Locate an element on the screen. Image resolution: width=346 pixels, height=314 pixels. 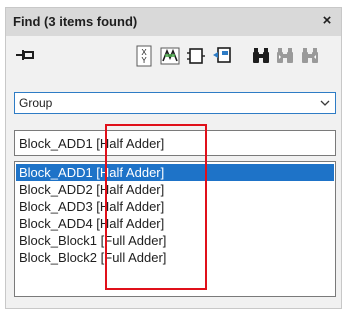
window-title: Find (3 items found) is located at coordinates (75, 21).